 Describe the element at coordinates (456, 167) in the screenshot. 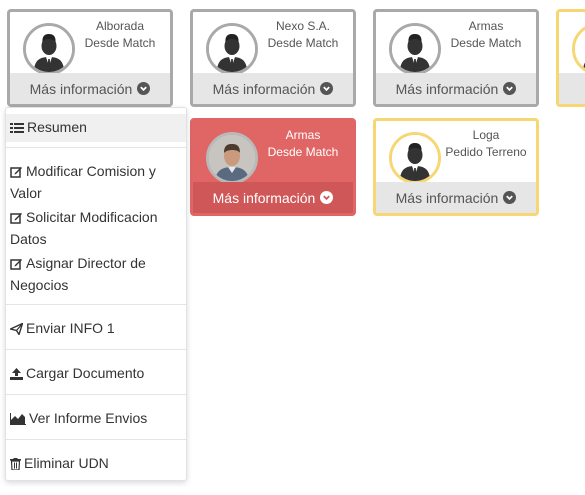

I see `client-card-loga: Loga Pedido Terreno Más información` at that location.